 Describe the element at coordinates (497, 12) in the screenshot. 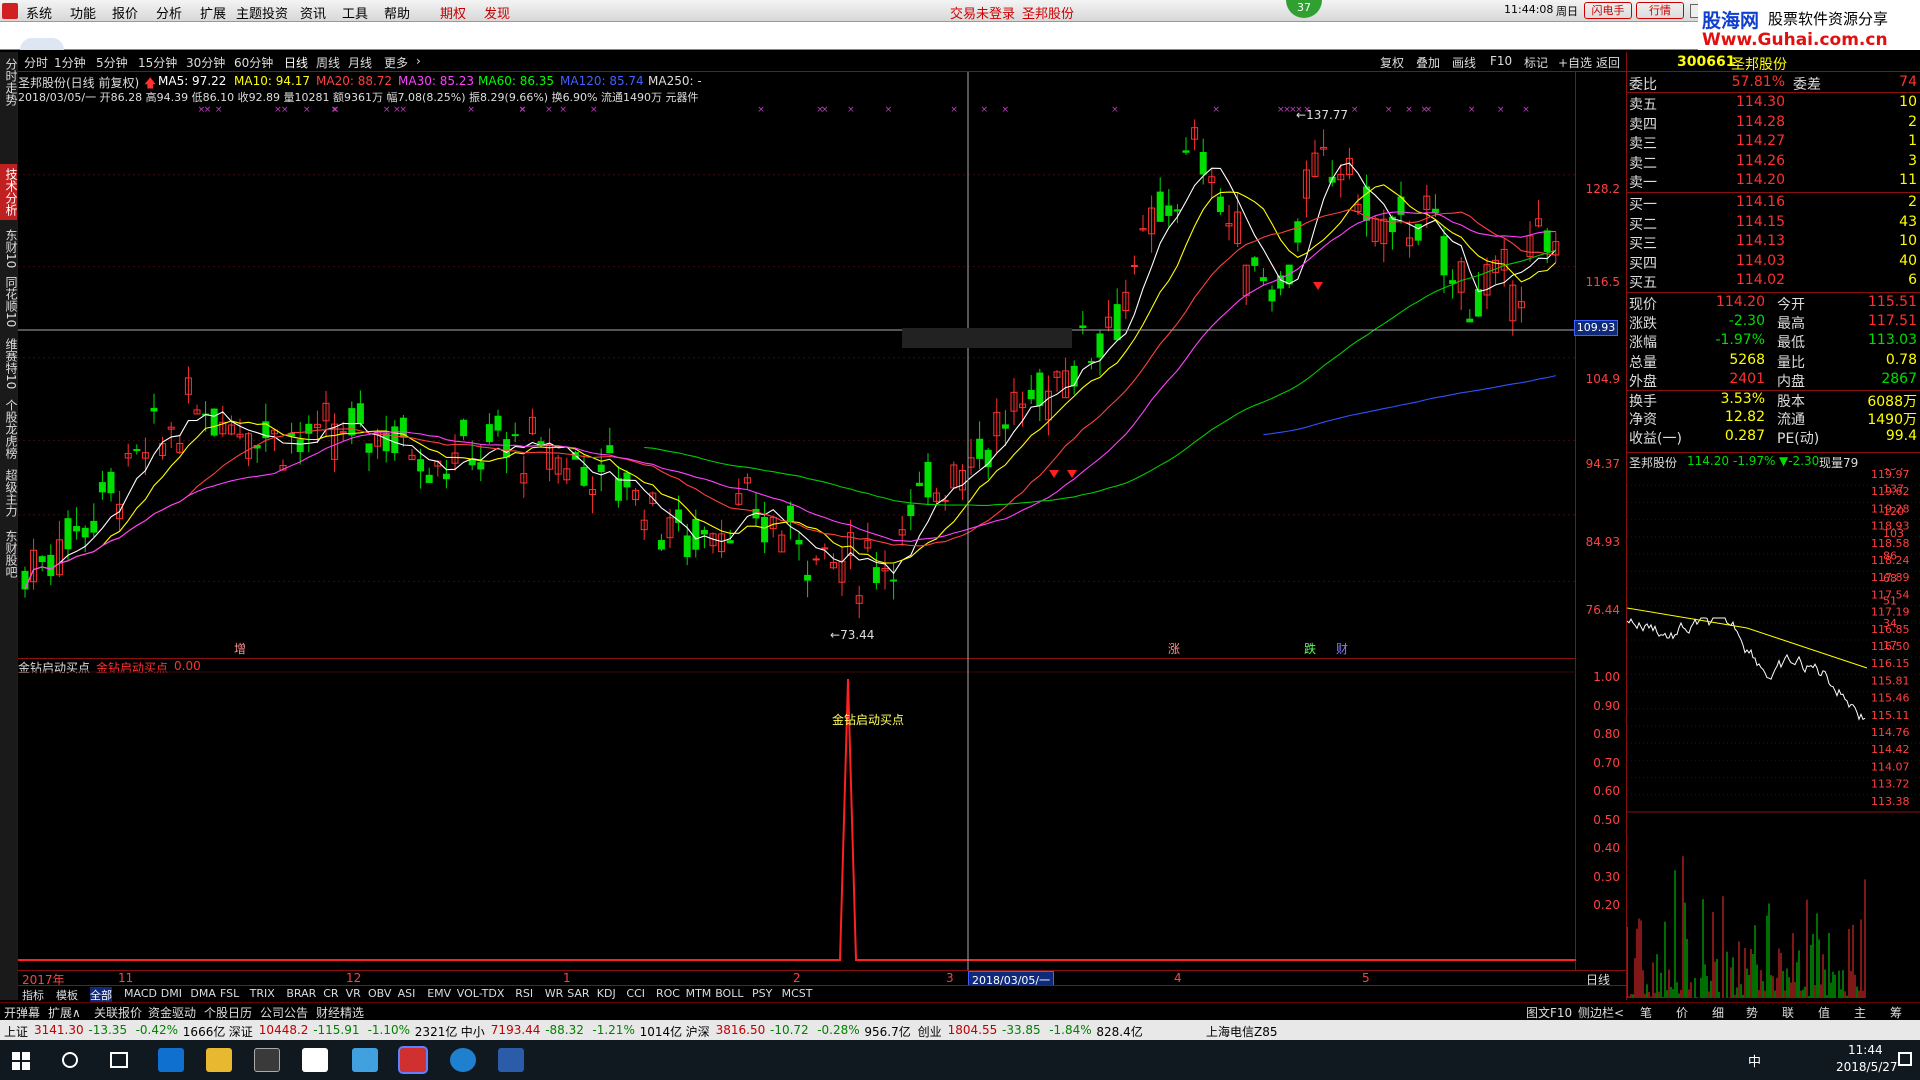

I see `menu-discover: 发现` at that location.